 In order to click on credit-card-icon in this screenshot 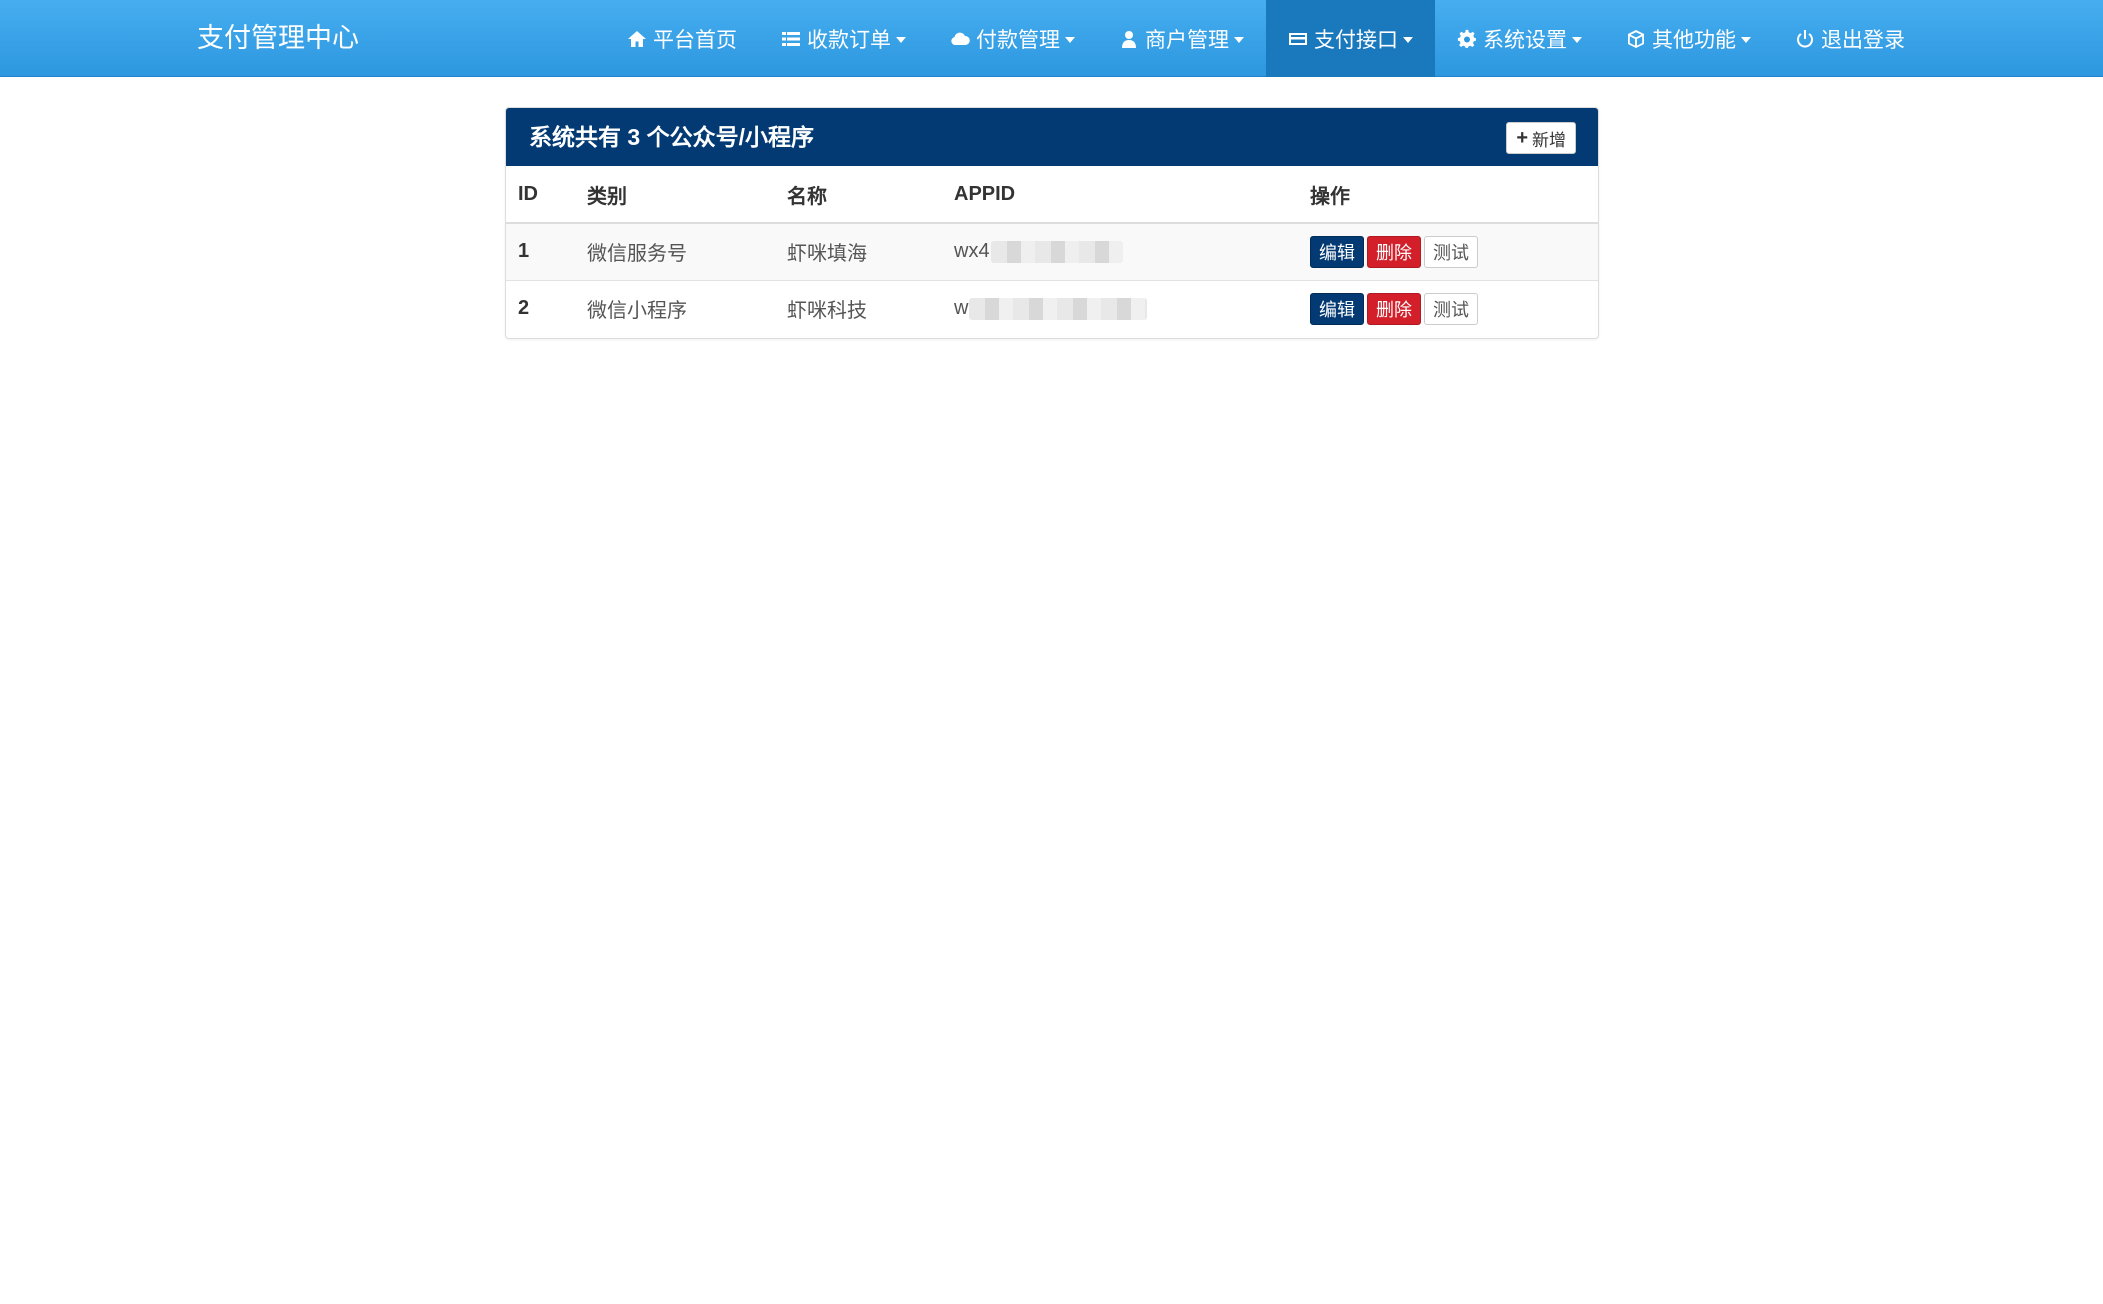, I will do `click(1298, 39)`.